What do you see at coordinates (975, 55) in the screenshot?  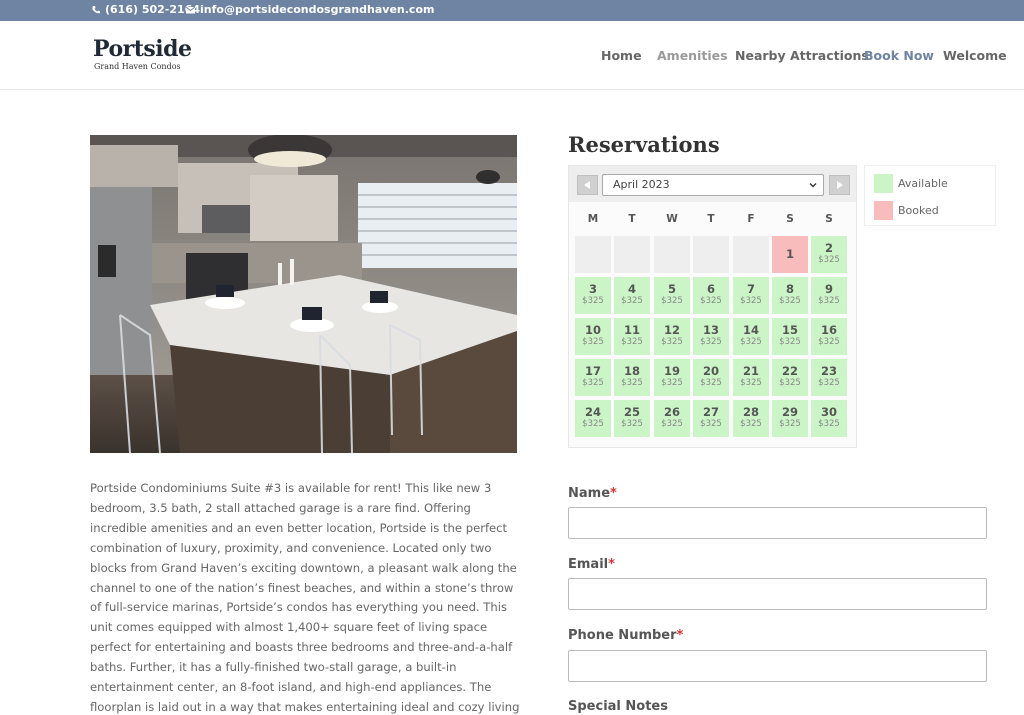 I see `nav-welcome: Welcome` at bounding box center [975, 55].